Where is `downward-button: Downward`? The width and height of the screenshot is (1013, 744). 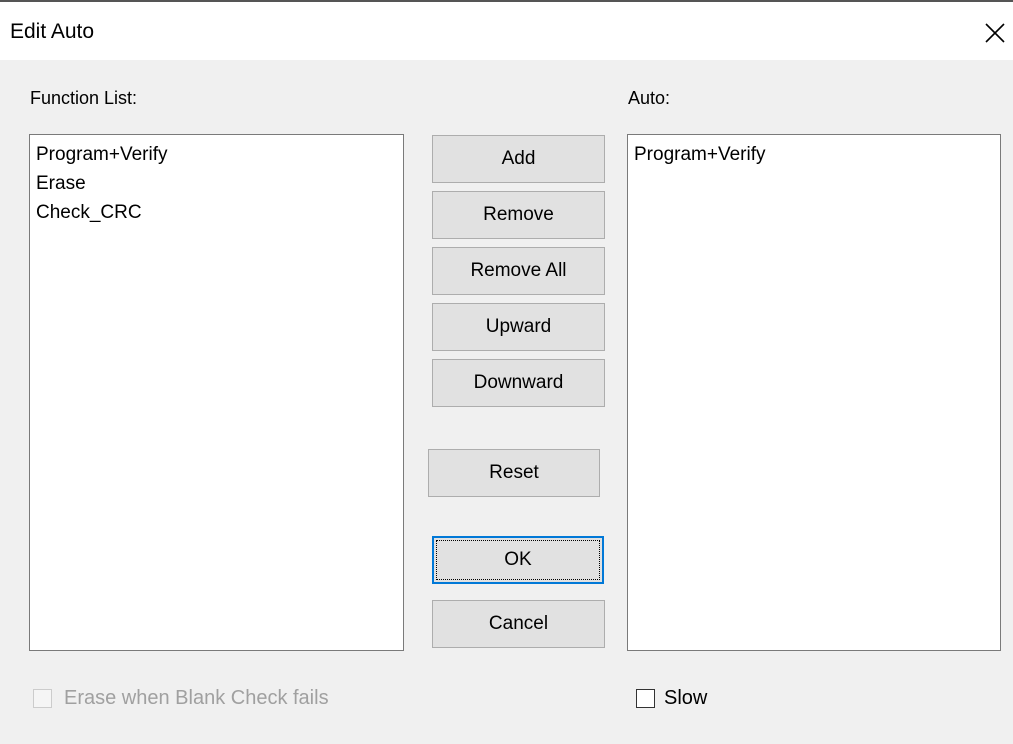 downward-button: Downward is located at coordinates (518, 383).